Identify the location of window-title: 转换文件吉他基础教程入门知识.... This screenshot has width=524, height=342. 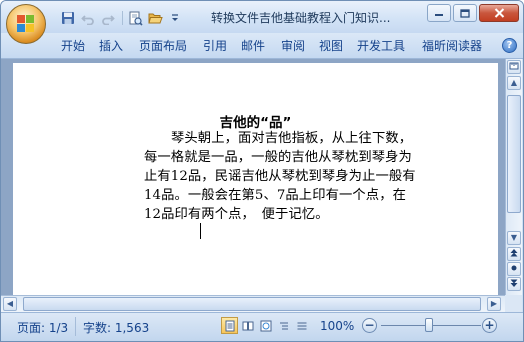
(301, 18).